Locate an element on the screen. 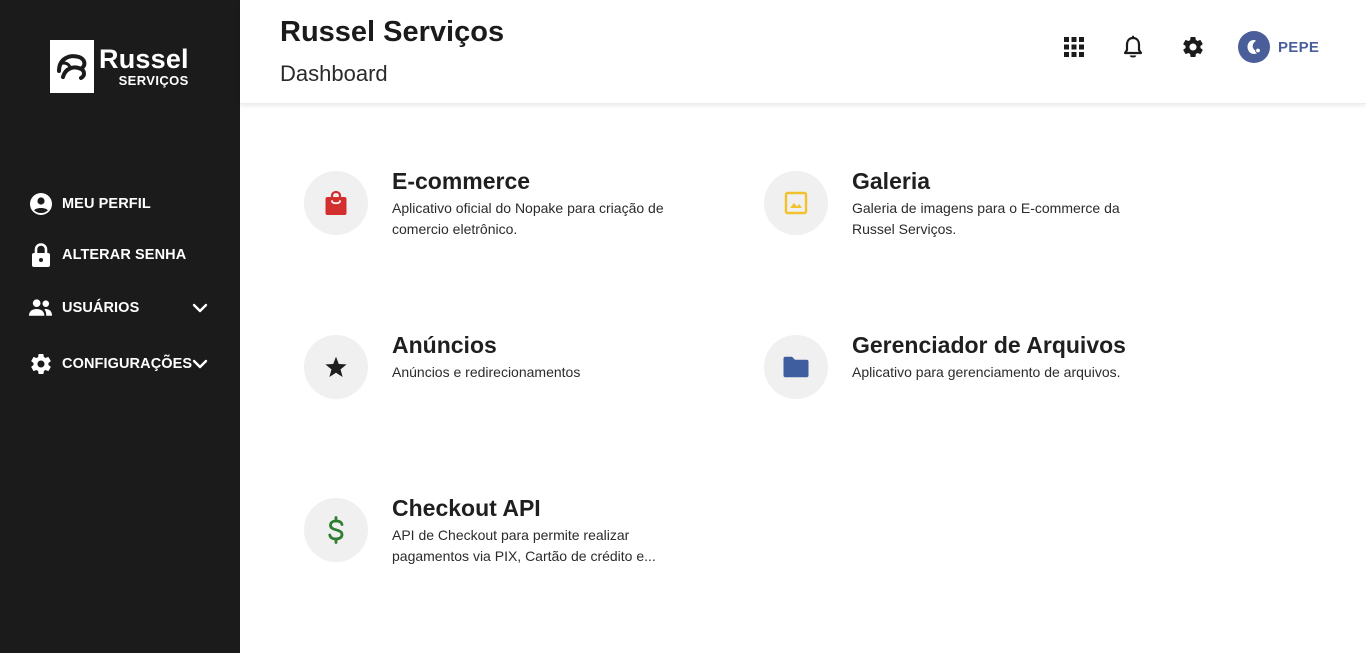 The image size is (1366, 653). app-name: Anúncios is located at coordinates (444, 345).